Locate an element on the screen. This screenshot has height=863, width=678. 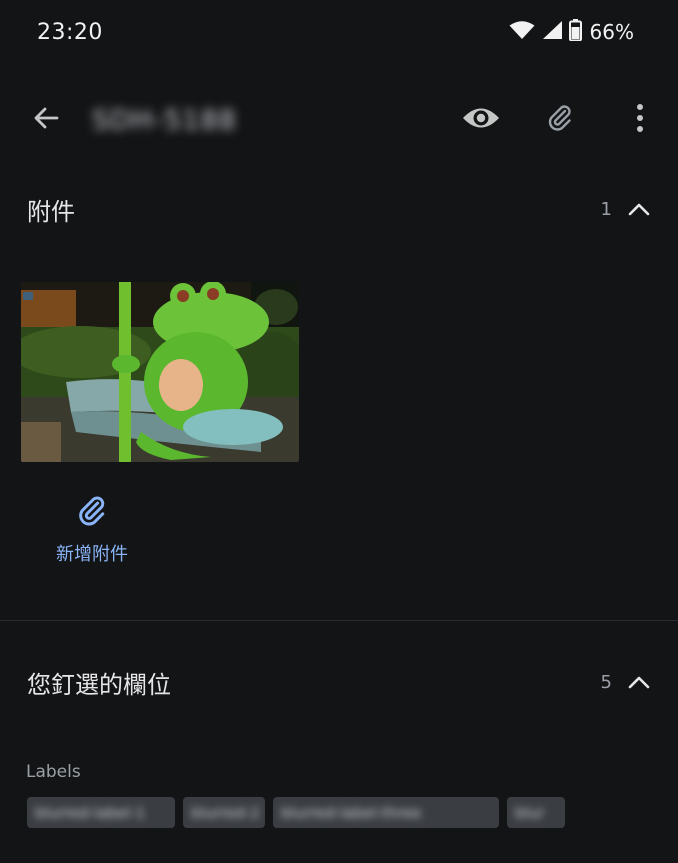
label-chip-text: blurred-label-three is located at coordinates (351, 812).